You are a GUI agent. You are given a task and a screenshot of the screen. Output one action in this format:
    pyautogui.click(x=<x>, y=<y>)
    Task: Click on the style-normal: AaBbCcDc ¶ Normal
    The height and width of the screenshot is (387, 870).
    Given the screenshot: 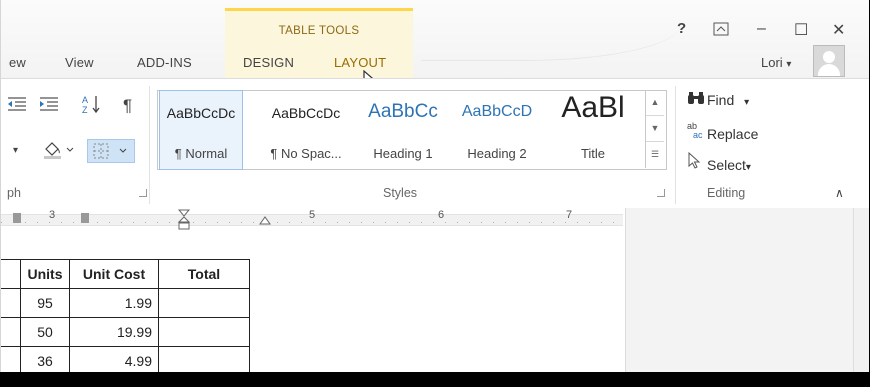 What is the action you would take?
    pyautogui.click(x=201, y=130)
    